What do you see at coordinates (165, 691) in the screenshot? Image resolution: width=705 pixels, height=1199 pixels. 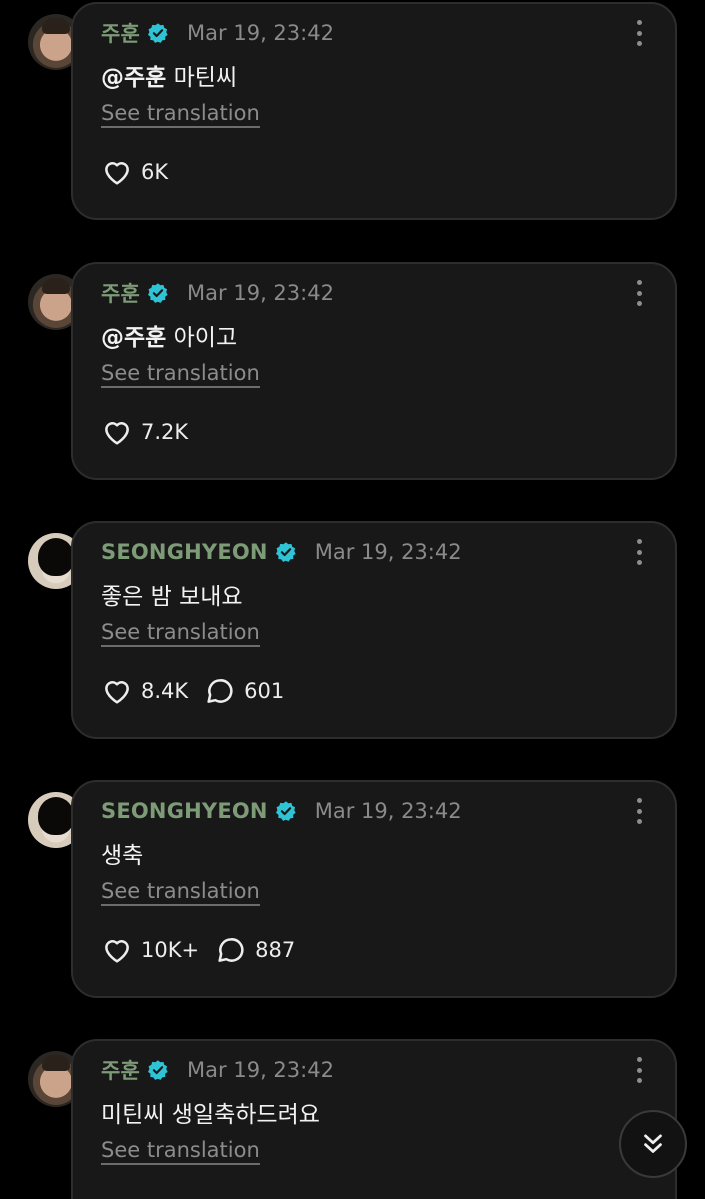 I see `like-count: 8.4K` at bounding box center [165, 691].